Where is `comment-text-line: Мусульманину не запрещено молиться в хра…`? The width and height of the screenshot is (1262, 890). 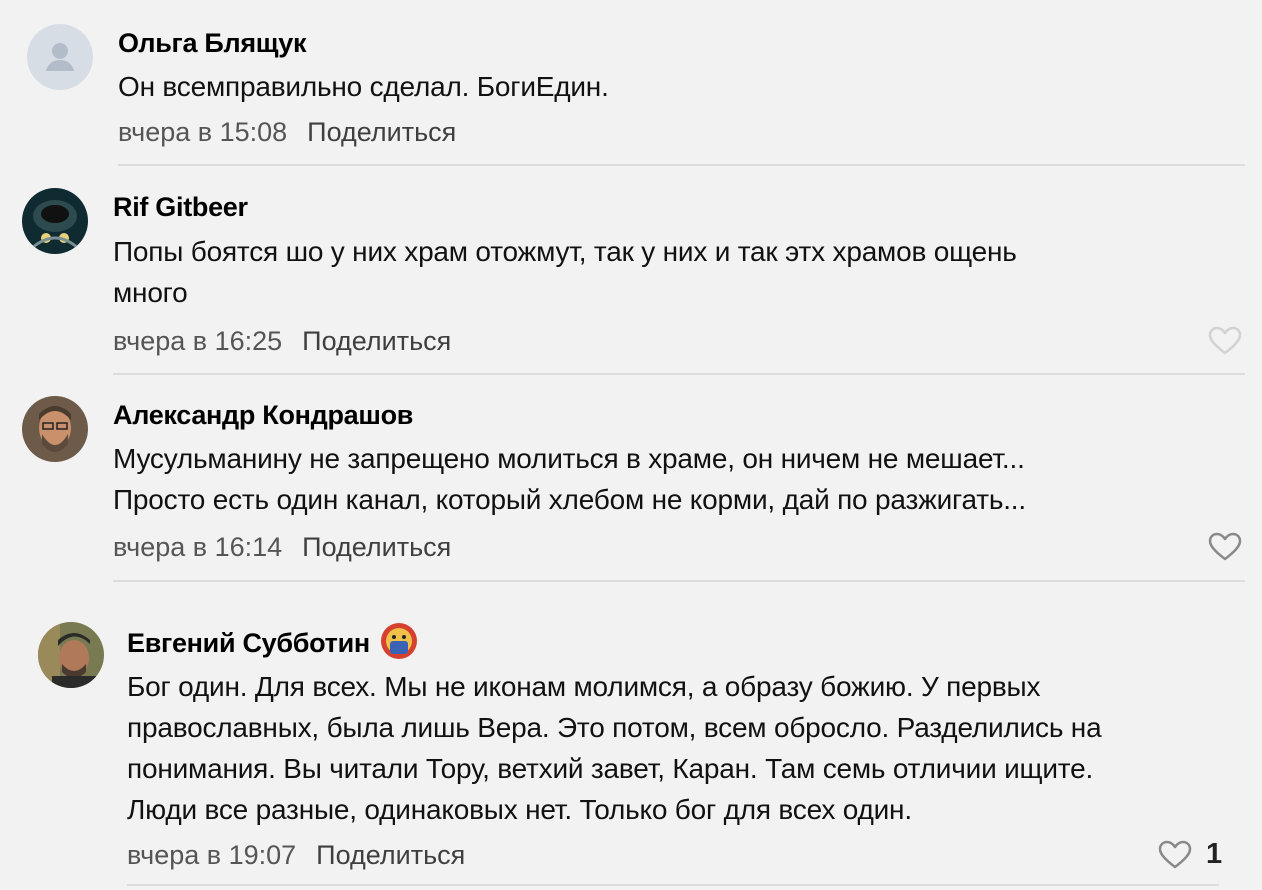
comment-text-line: Мусульманину не запрещено молиться в хра… is located at coordinates (569, 458).